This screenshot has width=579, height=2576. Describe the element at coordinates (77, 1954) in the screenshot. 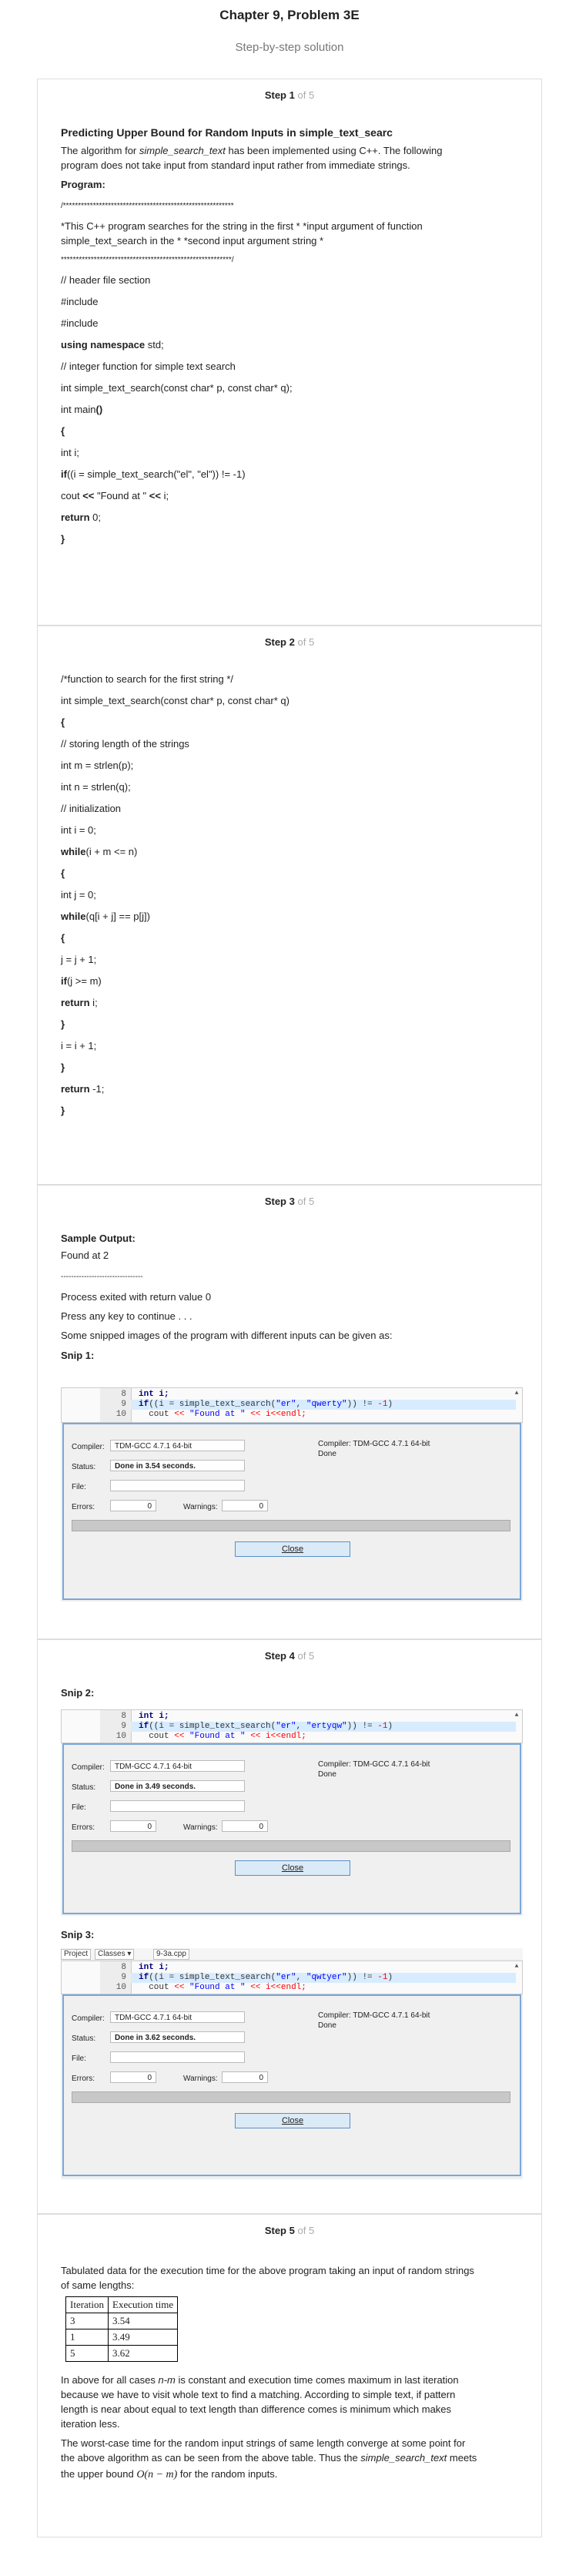

I see `tab-project: Project` at that location.